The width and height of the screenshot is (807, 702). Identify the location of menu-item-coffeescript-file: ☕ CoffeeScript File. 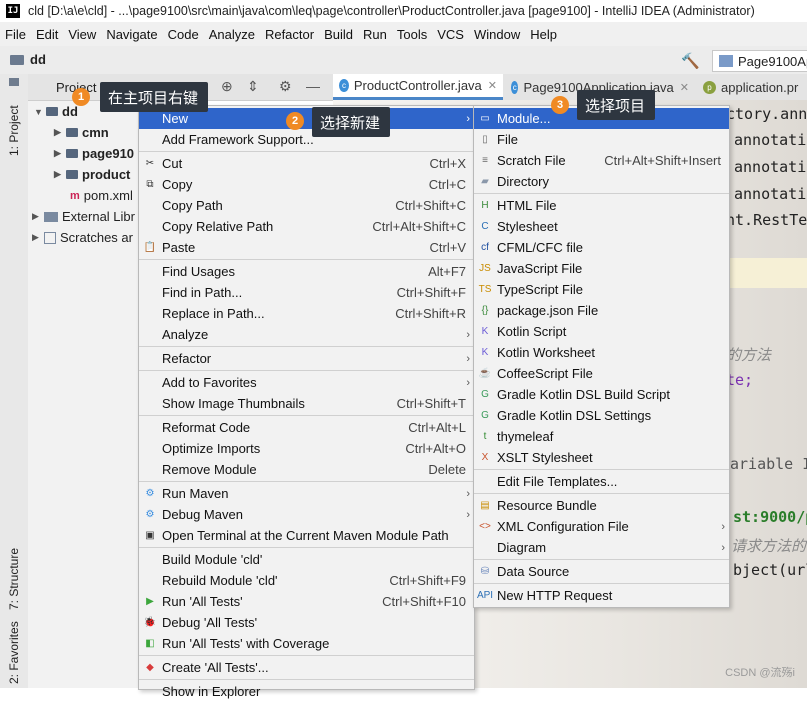
(601, 373).